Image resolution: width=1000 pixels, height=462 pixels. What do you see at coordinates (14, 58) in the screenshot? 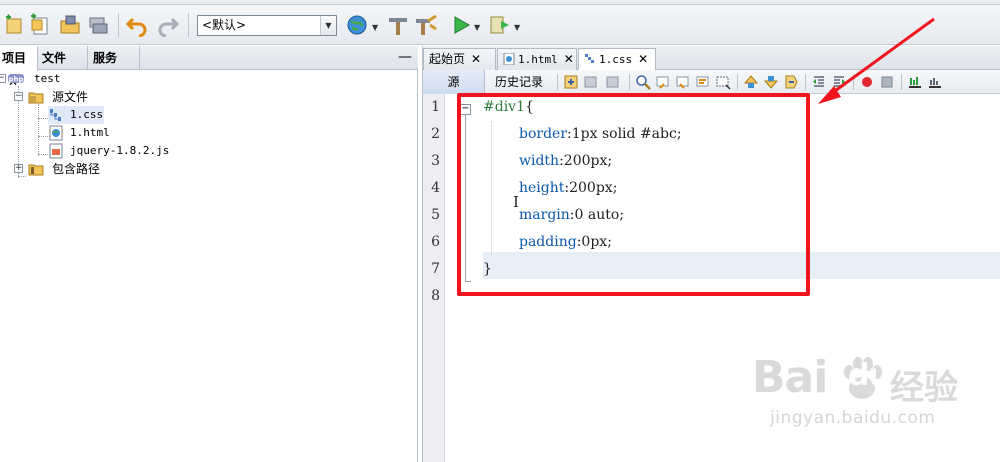
I see `tab-projects-label: 项目` at bounding box center [14, 58].